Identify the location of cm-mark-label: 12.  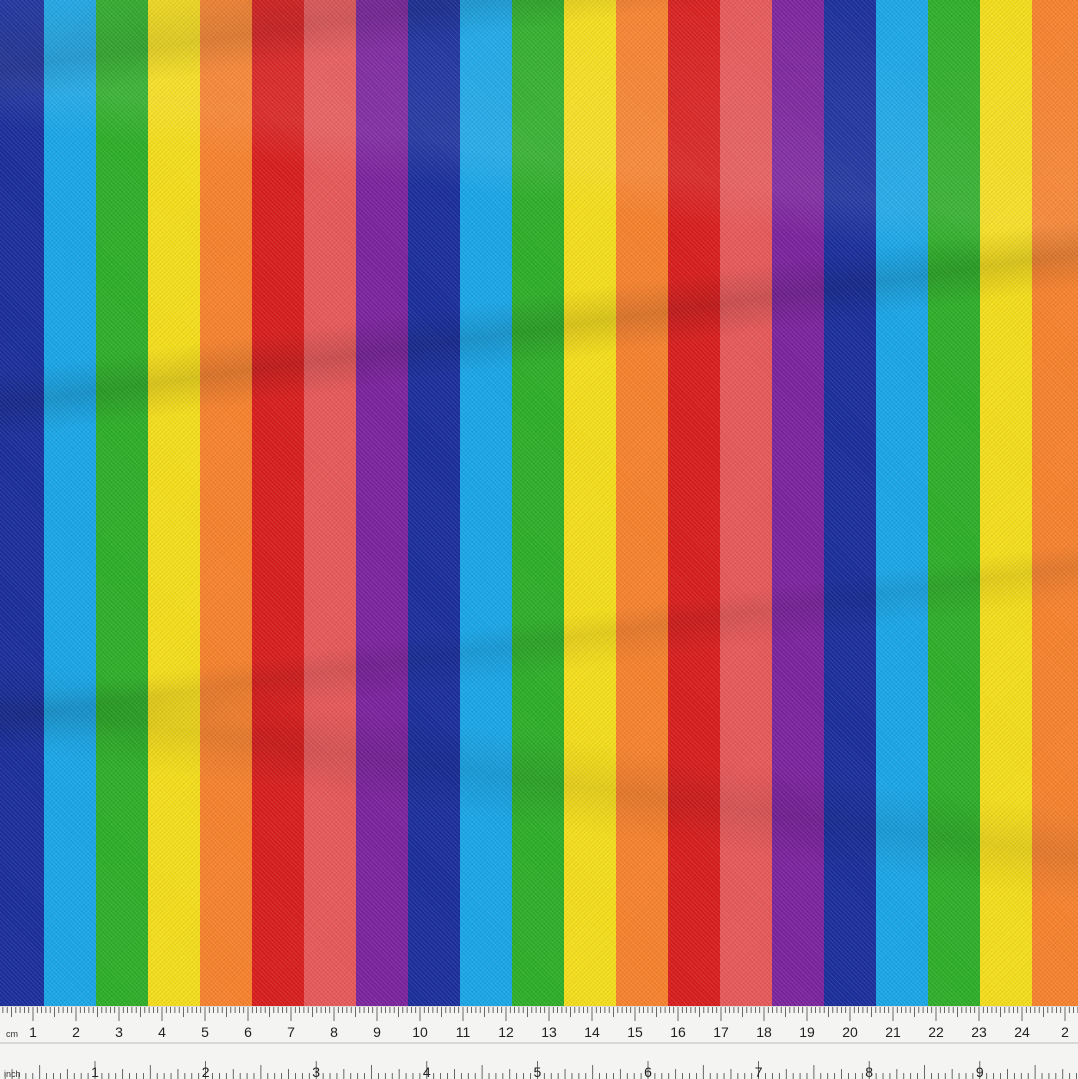
(506, 1032).